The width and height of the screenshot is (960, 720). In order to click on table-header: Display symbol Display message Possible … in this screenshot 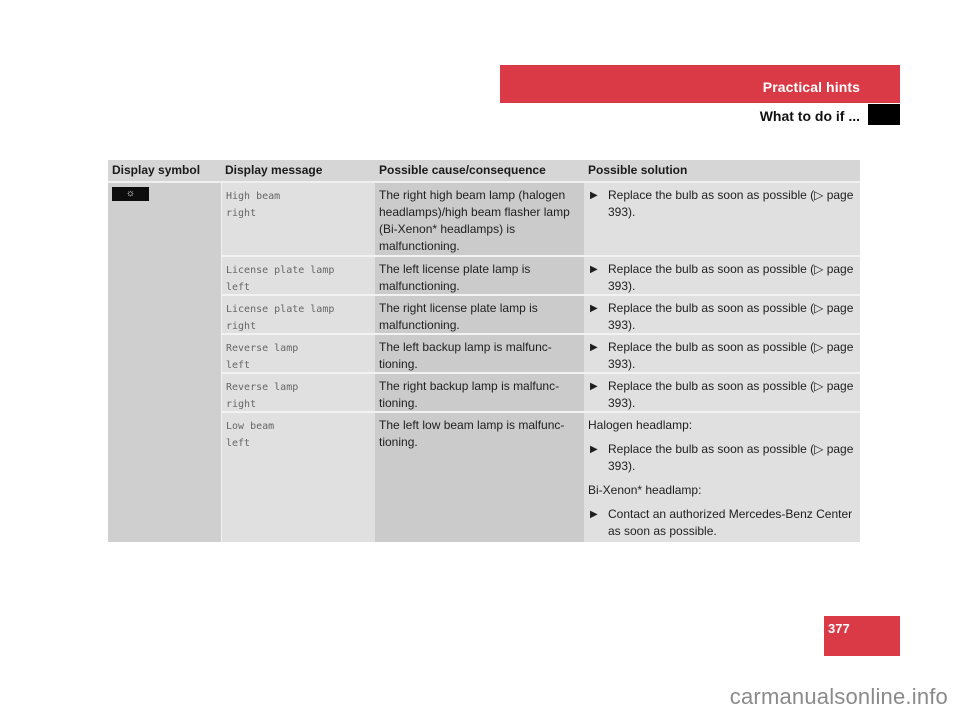, I will do `click(484, 171)`.